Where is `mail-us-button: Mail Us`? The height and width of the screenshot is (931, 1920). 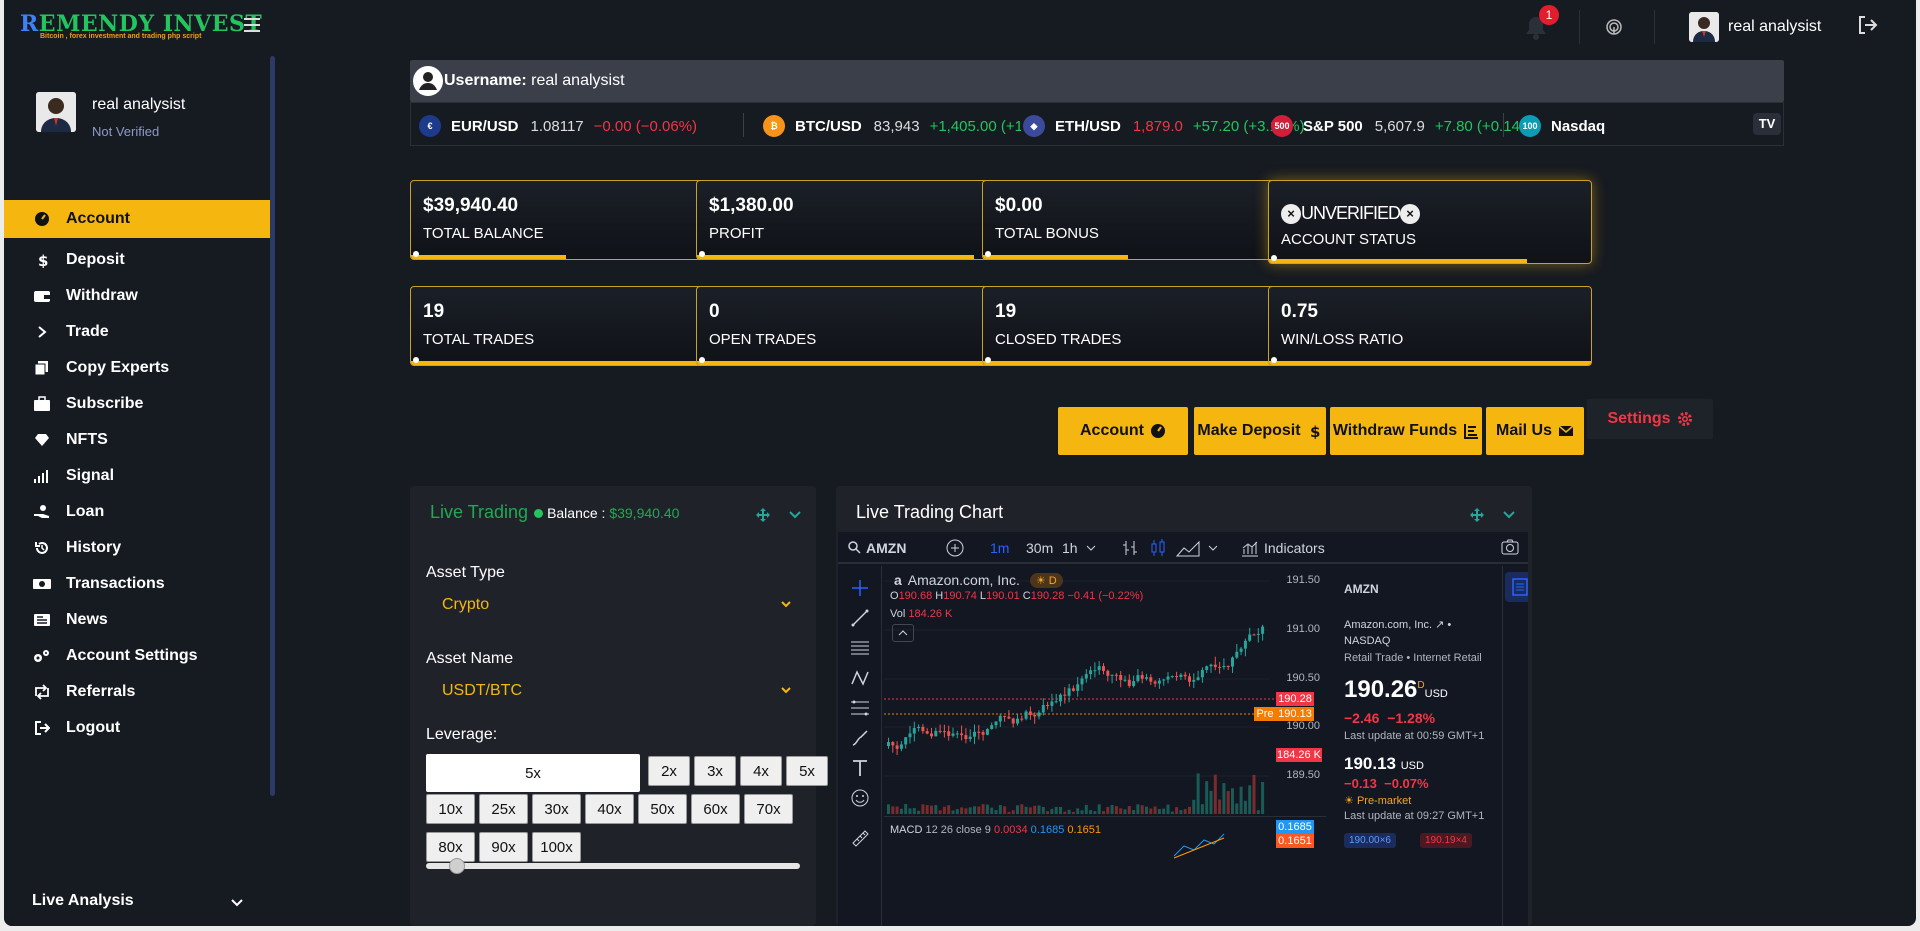
mail-us-button: Mail Us is located at coordinates (1535, 431).